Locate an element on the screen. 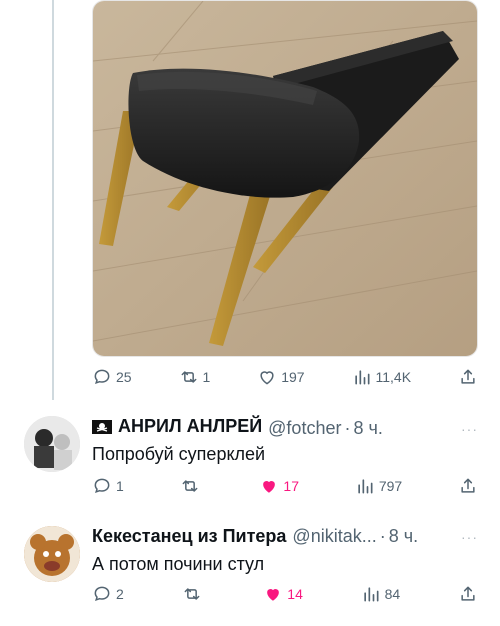 The height and width of the screenshot is (626, 500). repost-button: 1 is located at coordinates (195, 377).